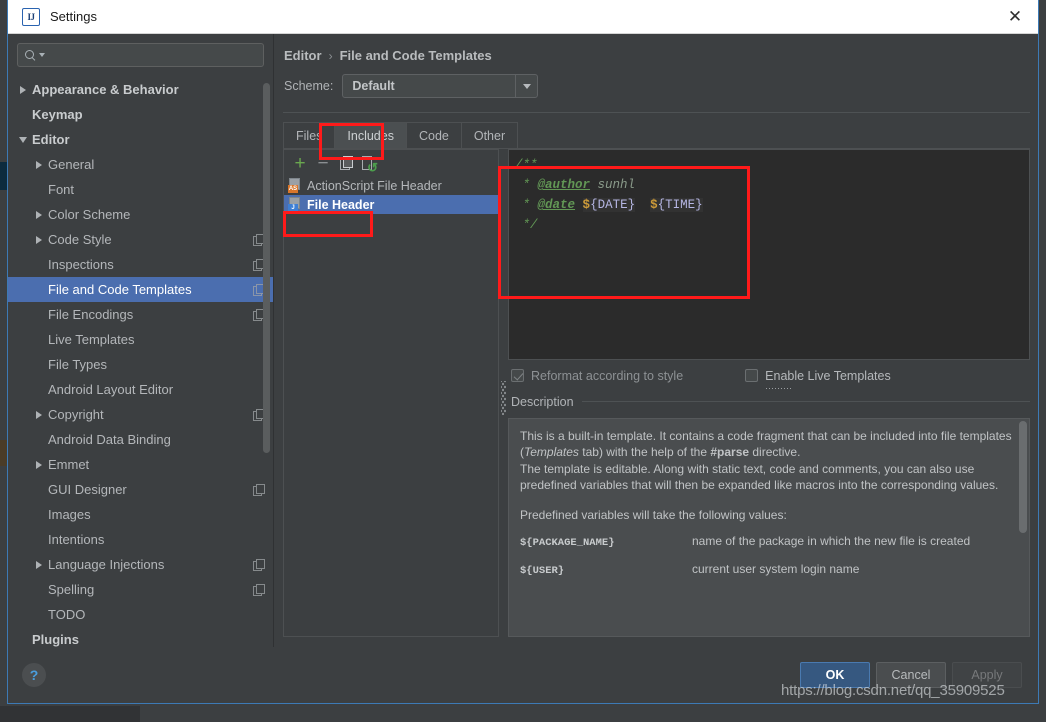  What do you see at coordinates (391, 204) in the screenshot?
I see `list-item: J File Header` at bounding box center [391, 204].